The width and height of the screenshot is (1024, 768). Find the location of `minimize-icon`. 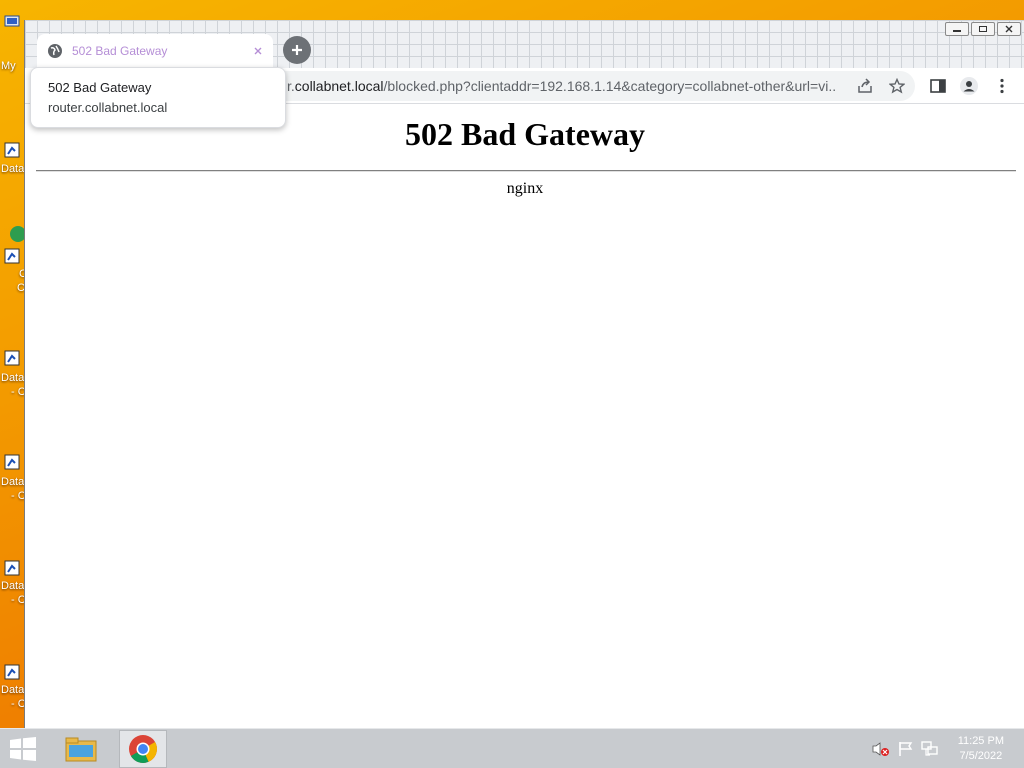

minimize-icon is located at coordinates (957, 31).